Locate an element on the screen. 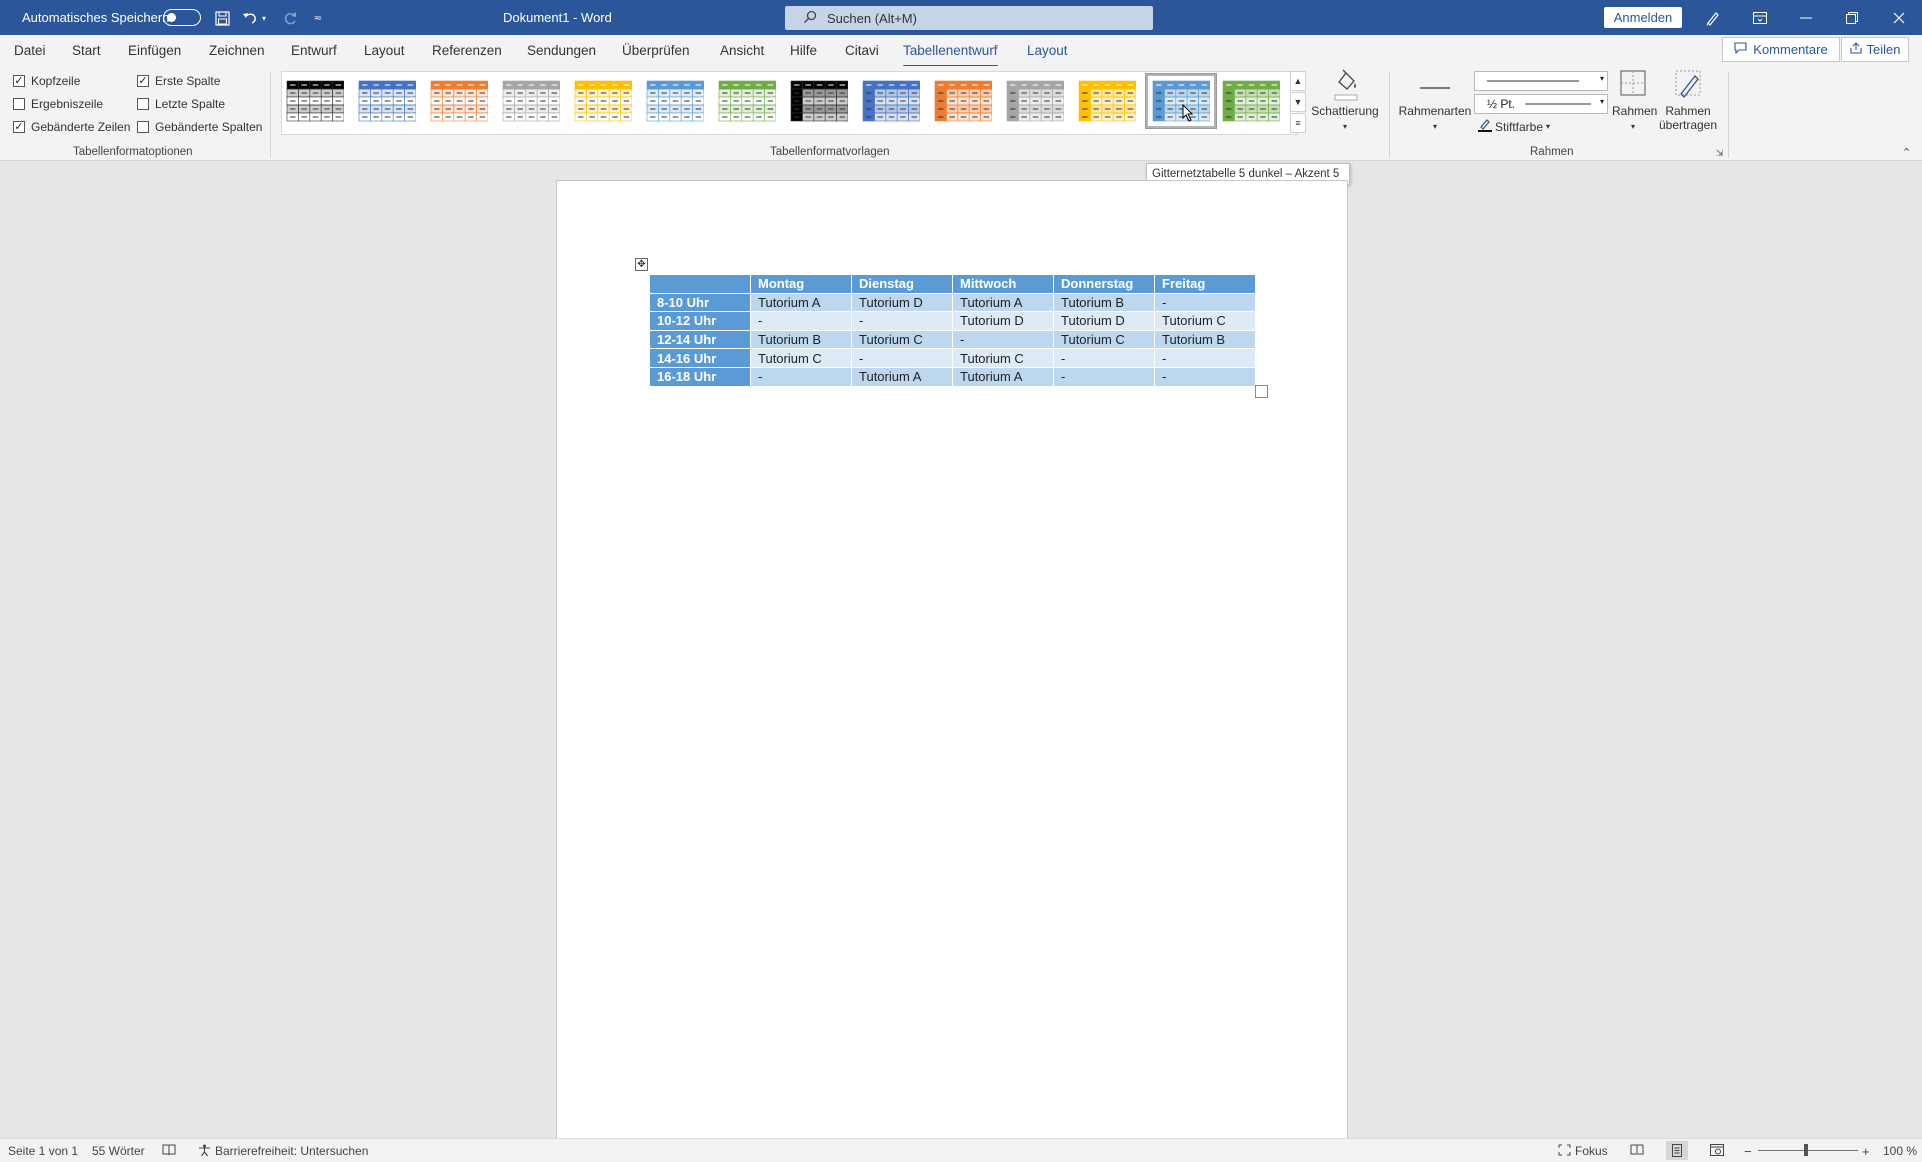 This screenshot has width=1922, height=1162. ribbon-display-icon is located at coordinates (1760, 17).